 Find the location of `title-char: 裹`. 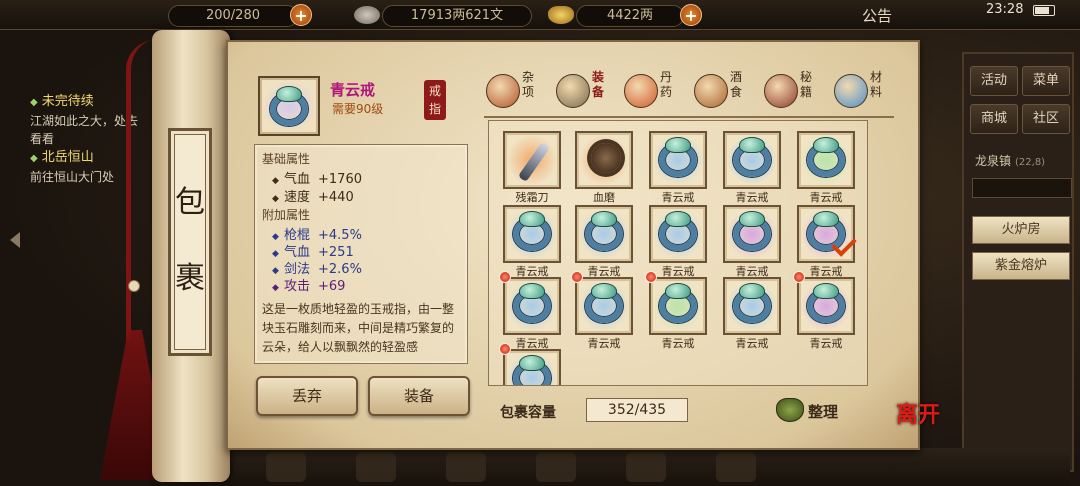

title-char: 裹 is located at coordinates (190, 278).